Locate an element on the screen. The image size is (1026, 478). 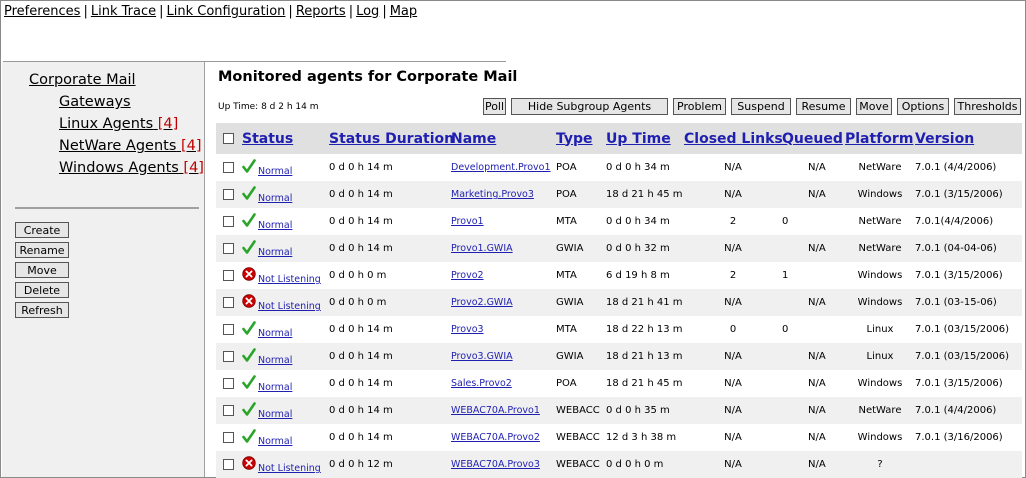
col-version: Version is located at coordinates (944, 139).